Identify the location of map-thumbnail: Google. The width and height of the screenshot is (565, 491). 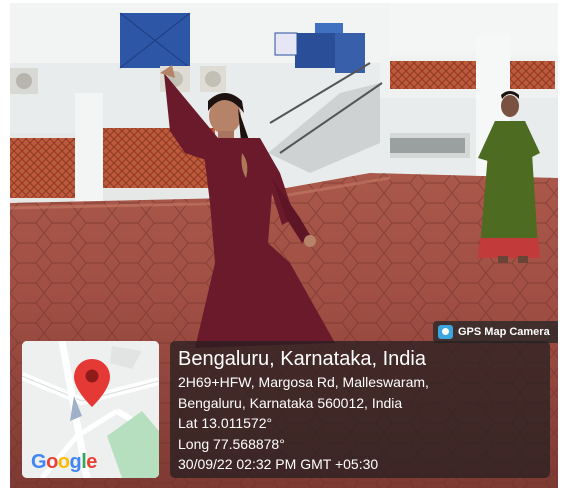
(90, 409).